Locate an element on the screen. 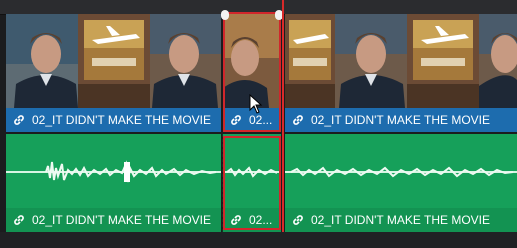 The height and width of the screenshot is (248, 517). edit-point-line is located at coordinates (222, 183).